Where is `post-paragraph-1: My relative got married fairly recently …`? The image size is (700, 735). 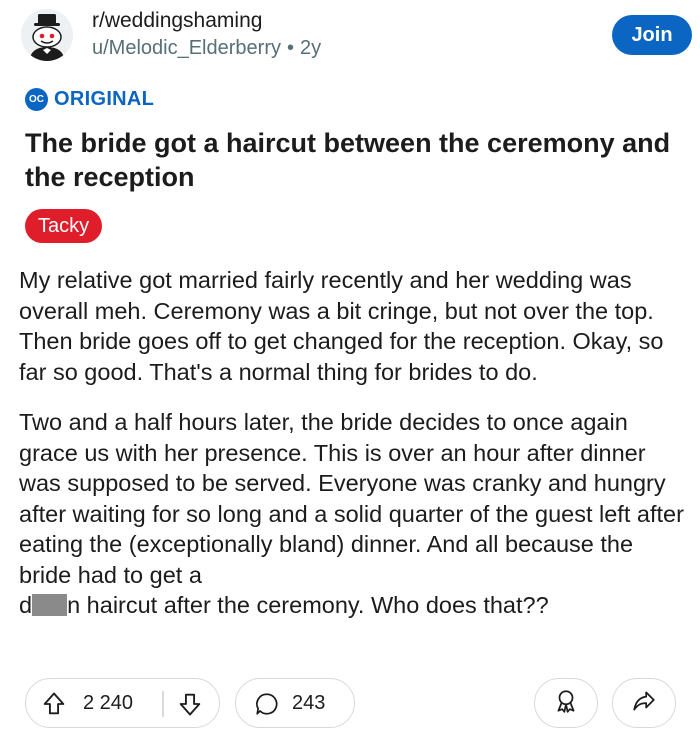 post-paragraph-1: My relative got married fairly recently … is located at coordinates (341, 326).